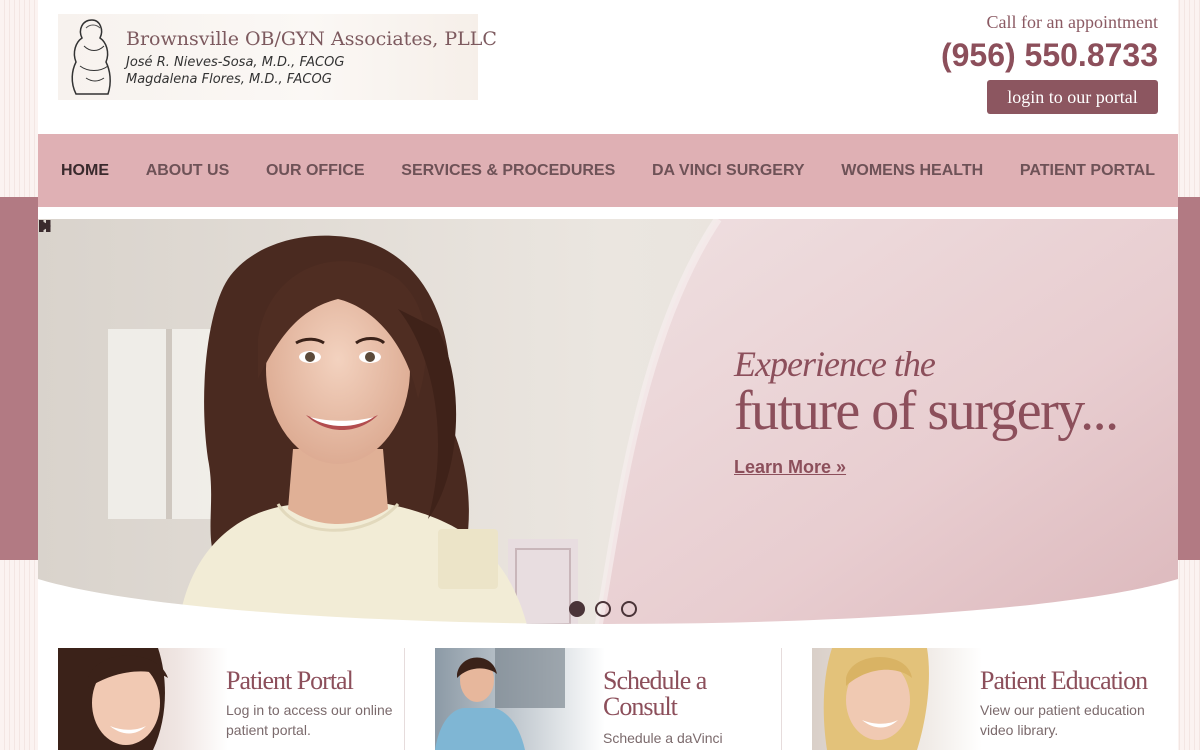 This screenshot has width=1200, height=750. What do you see at coordinates (85, 171) in the screenshot?
I see `nav-item-home: HOME` at bounding box center [85, 171].